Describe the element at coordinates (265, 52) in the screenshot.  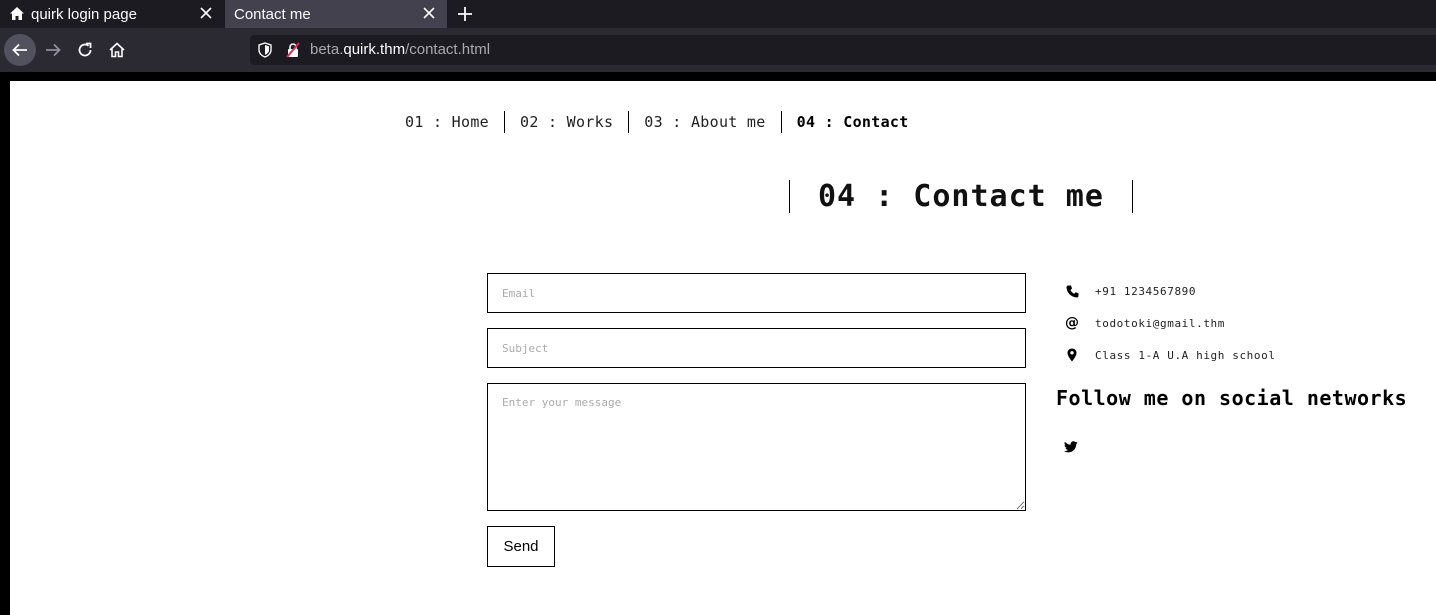
I see `shield-icon` at that location.